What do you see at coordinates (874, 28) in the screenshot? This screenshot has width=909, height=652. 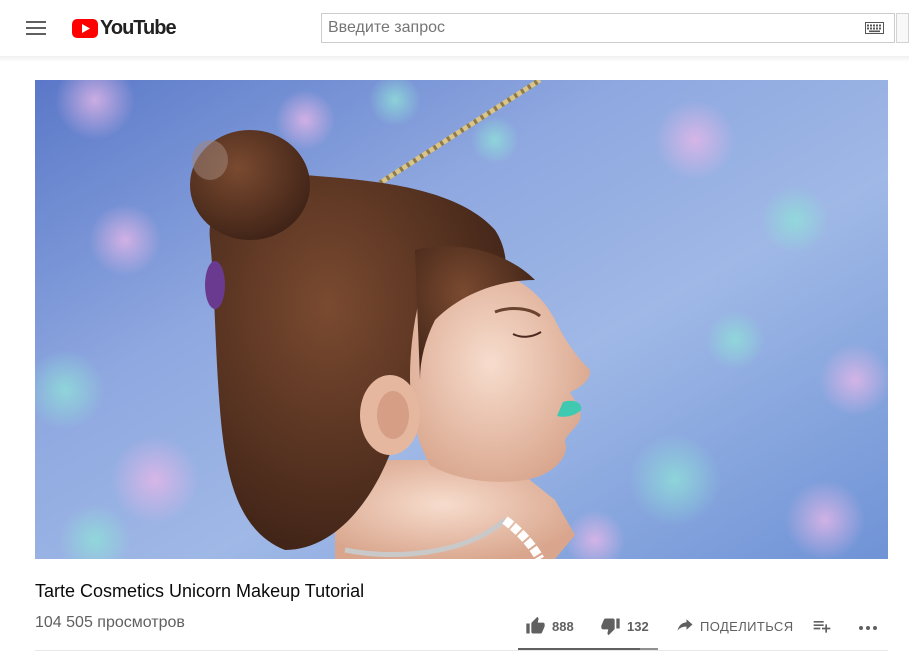 I see `keyboard-icon` at bounding box center [874, 28].